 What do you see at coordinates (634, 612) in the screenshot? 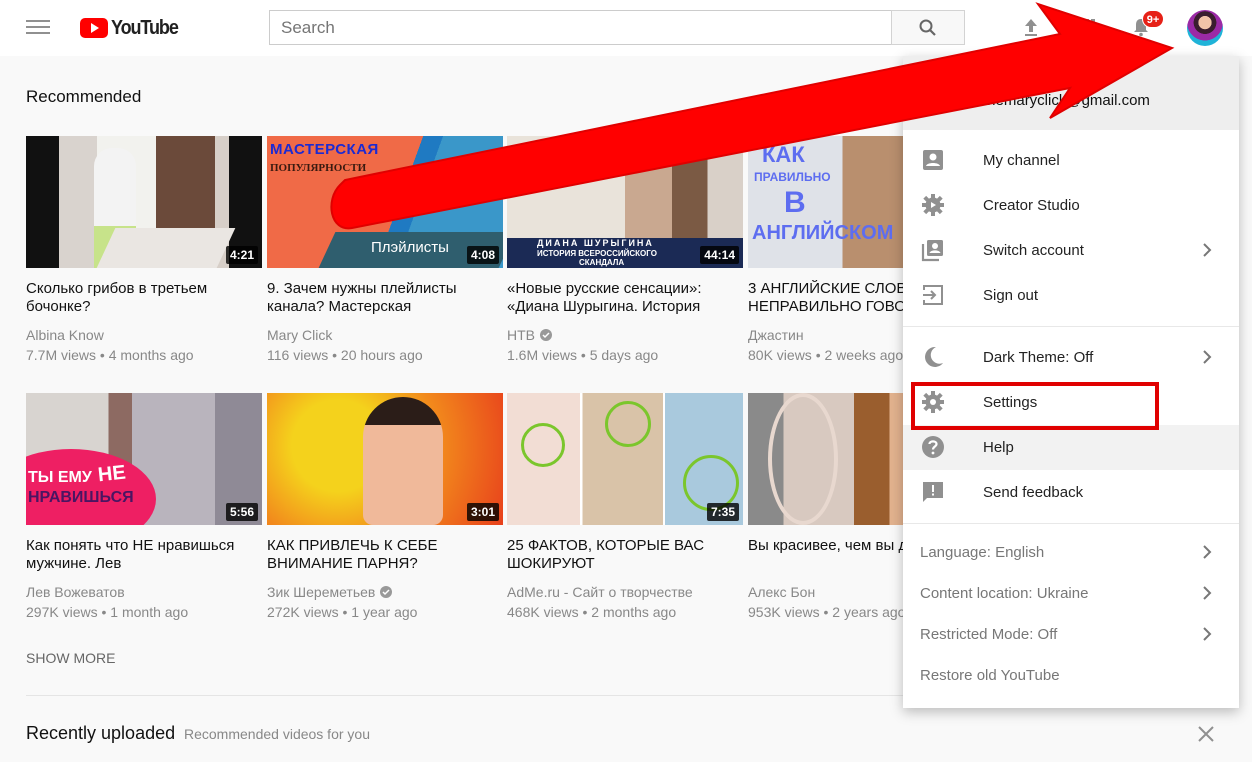
I see `upload-age: 2 months ago` at bounding box center [634, 612].